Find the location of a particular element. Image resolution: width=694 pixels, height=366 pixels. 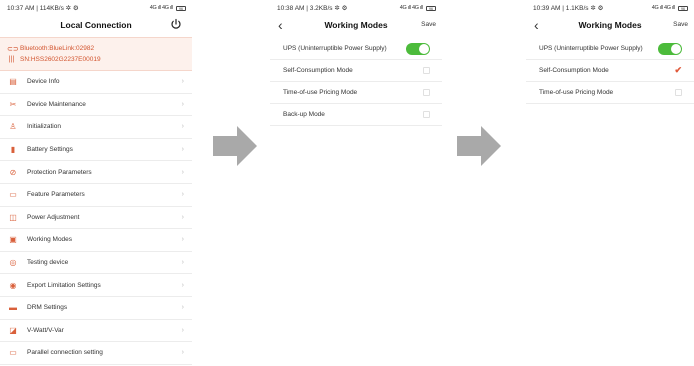

menu-item-battery-settings: ▮ Battery Settings › is located at coordinates (96, 150).